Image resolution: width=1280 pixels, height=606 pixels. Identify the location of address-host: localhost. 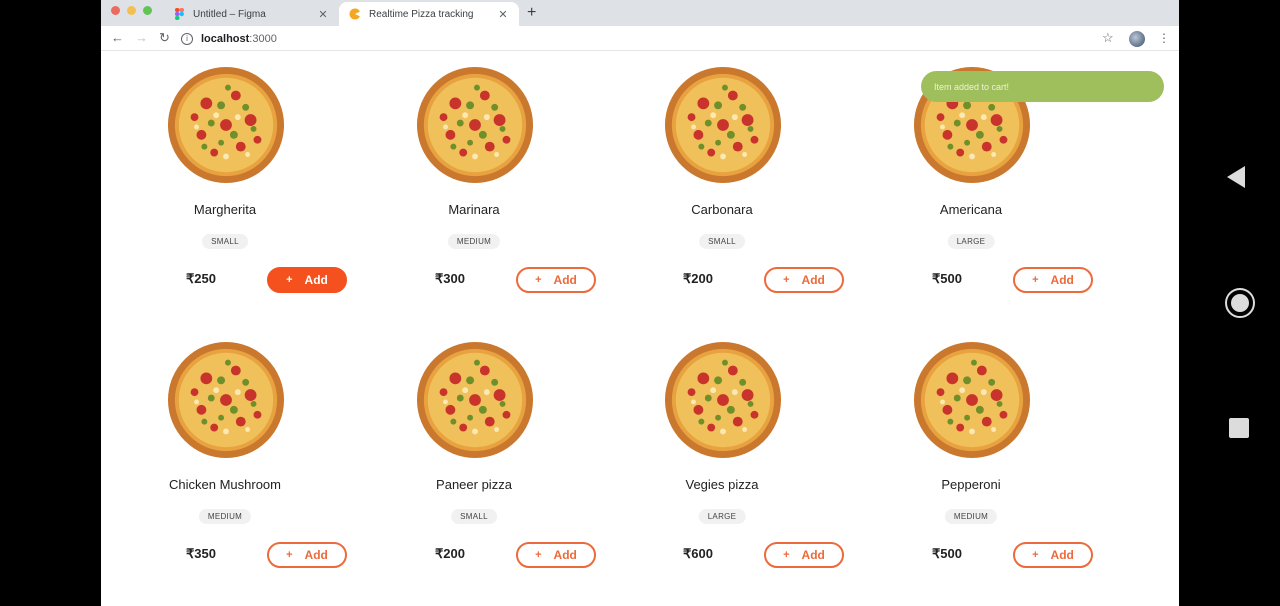
(225, 38).